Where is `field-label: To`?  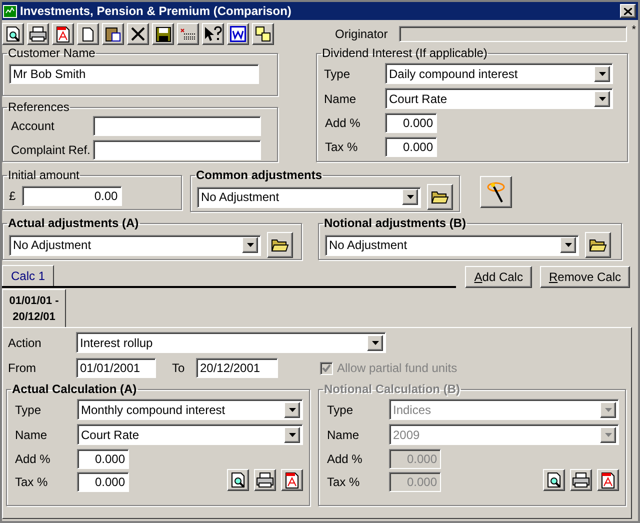
field-label: To is located at coordinates (178, 368).